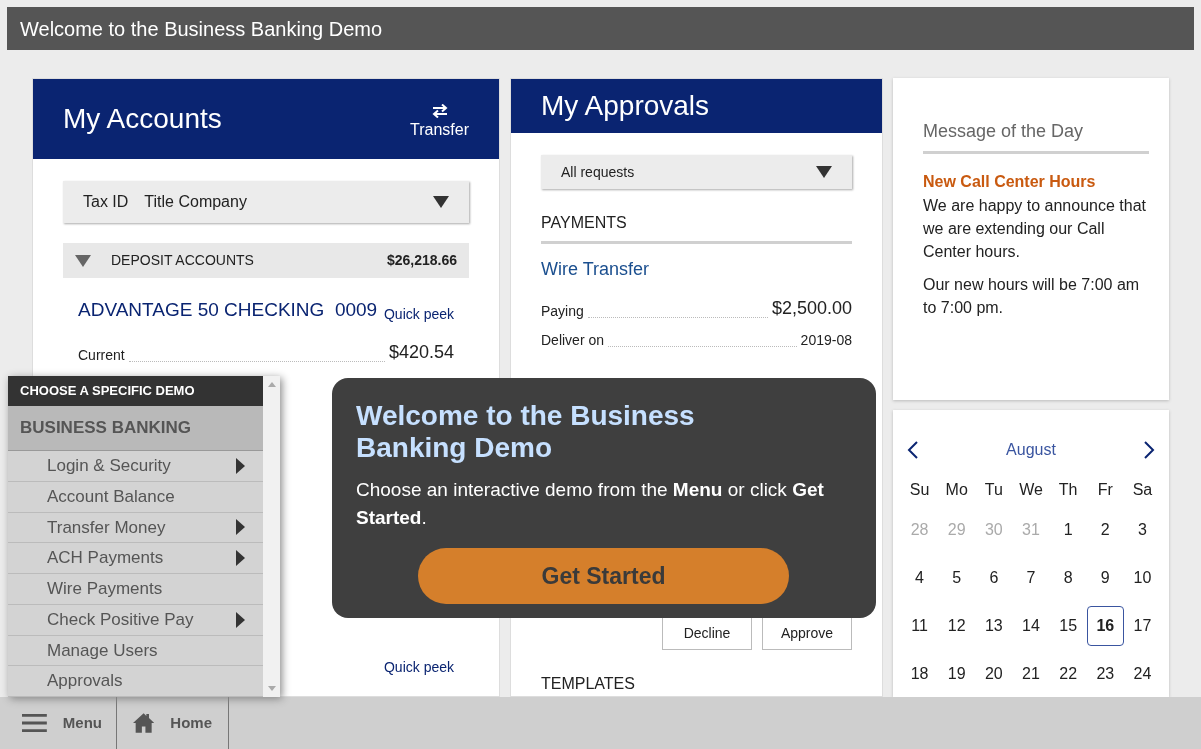 This screenshot has height=749, width=1201. What do you see at coordinates (439, 111) in the screenshot?
I see `swap-arrows-icon` at bounding box center [439, 111].